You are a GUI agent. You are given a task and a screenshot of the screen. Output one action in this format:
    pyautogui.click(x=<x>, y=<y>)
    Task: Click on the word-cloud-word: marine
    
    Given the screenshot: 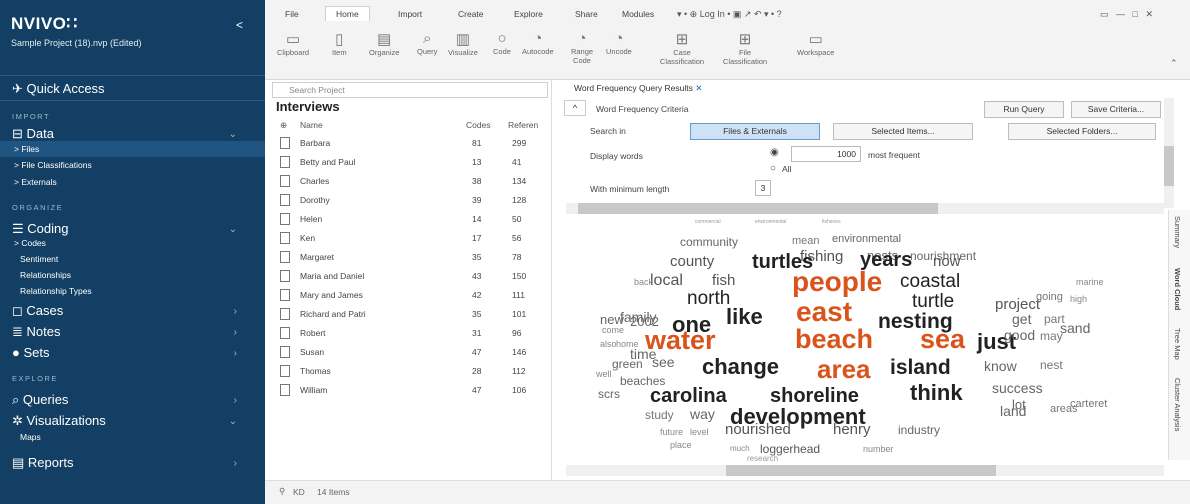 What is the action you would take?
    pyautogui.click(x=1090, y=282)
    